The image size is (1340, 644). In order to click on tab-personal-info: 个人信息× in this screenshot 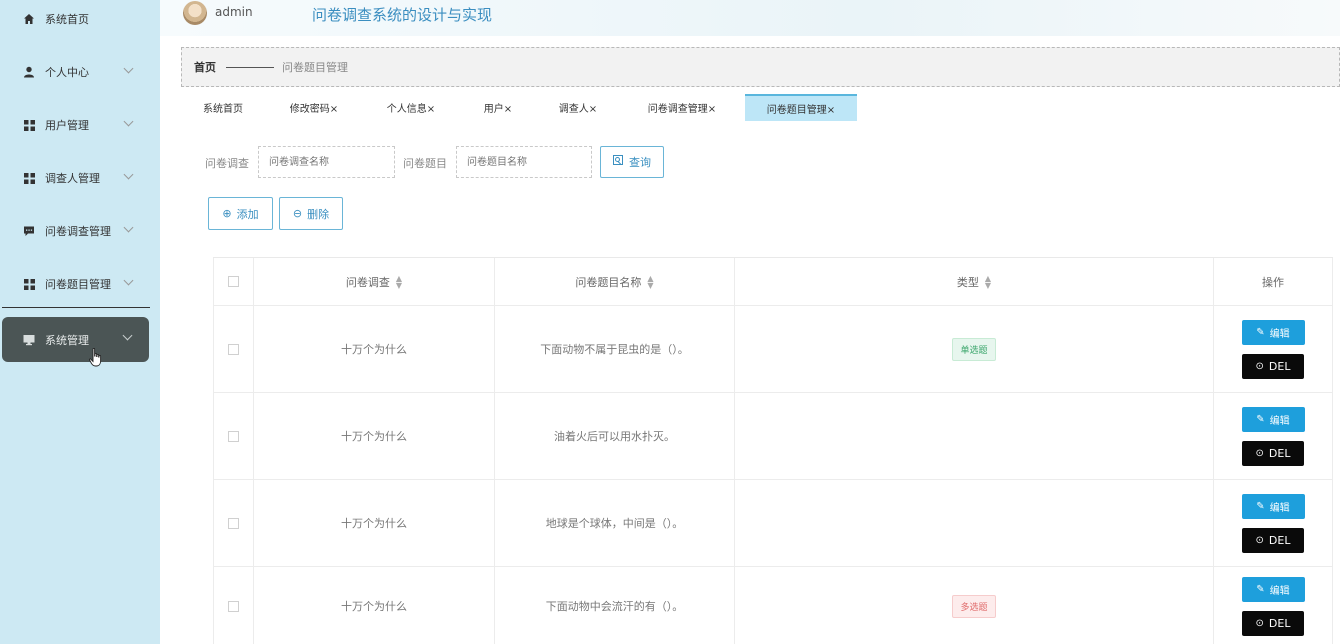, I will do `click(411, 107)`.